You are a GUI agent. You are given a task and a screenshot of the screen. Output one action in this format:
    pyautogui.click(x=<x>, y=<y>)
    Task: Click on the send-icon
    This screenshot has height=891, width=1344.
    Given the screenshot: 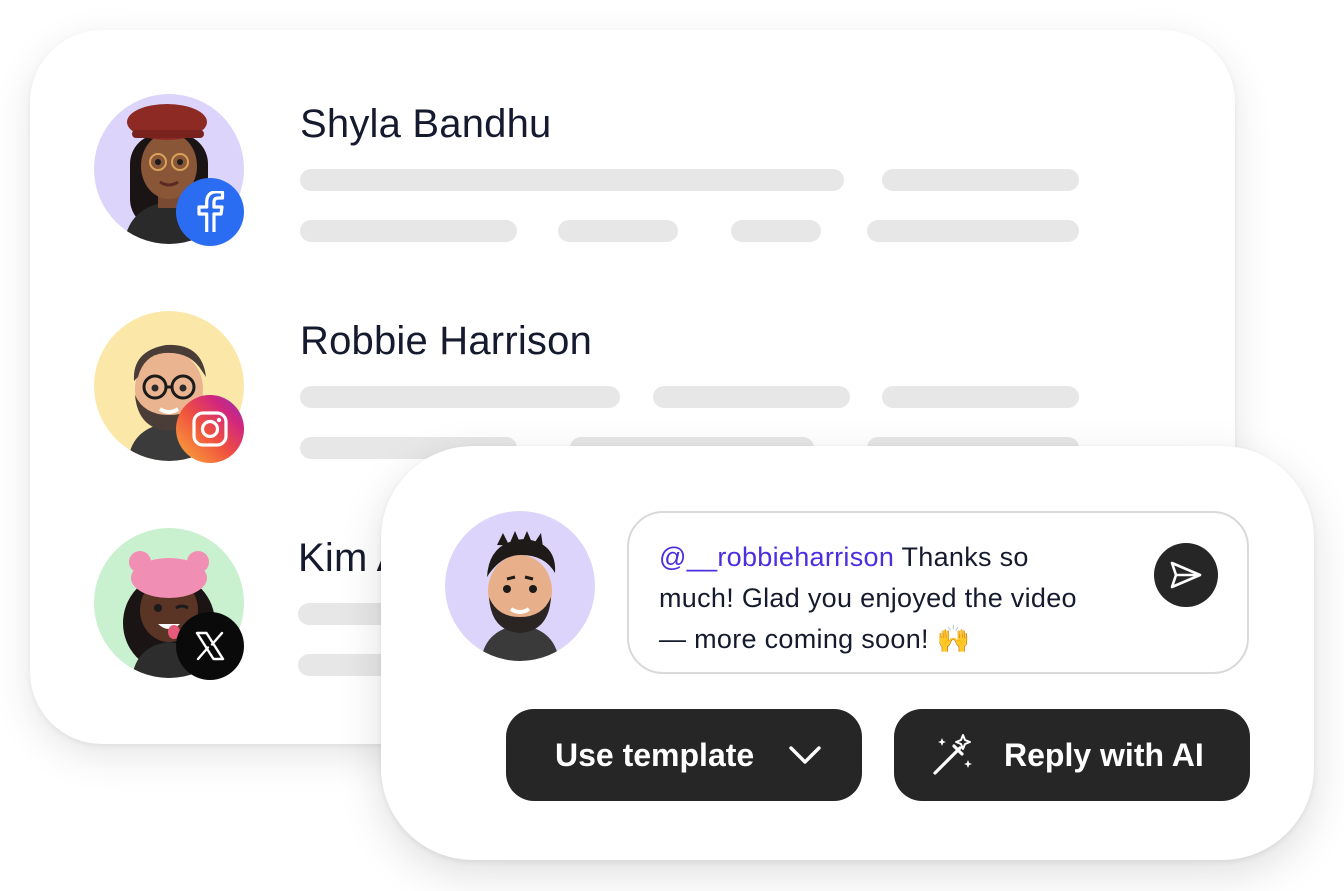 What is the action you would take?
    pyautogui.click(x=1186, y=575)
    